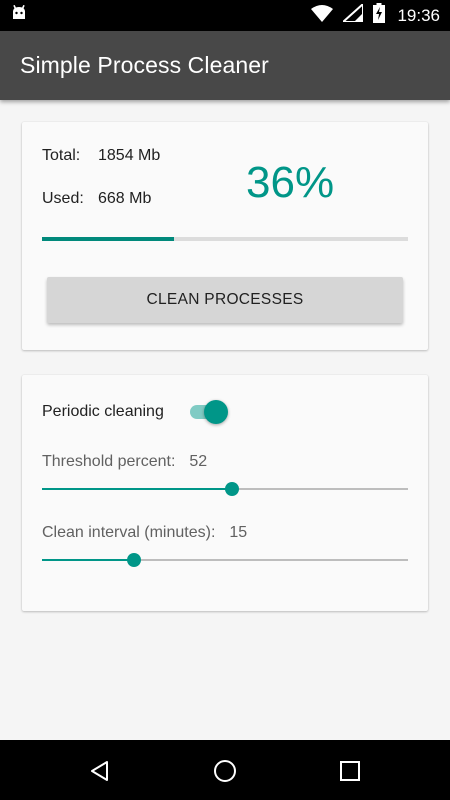 The width and height of the screenshot is (450, 800). What do you see at coordinates (103, 411) in the screenshot?
I see `periodic-cleaning-label: Periodic cleaning` at bounding box center [103, 411].